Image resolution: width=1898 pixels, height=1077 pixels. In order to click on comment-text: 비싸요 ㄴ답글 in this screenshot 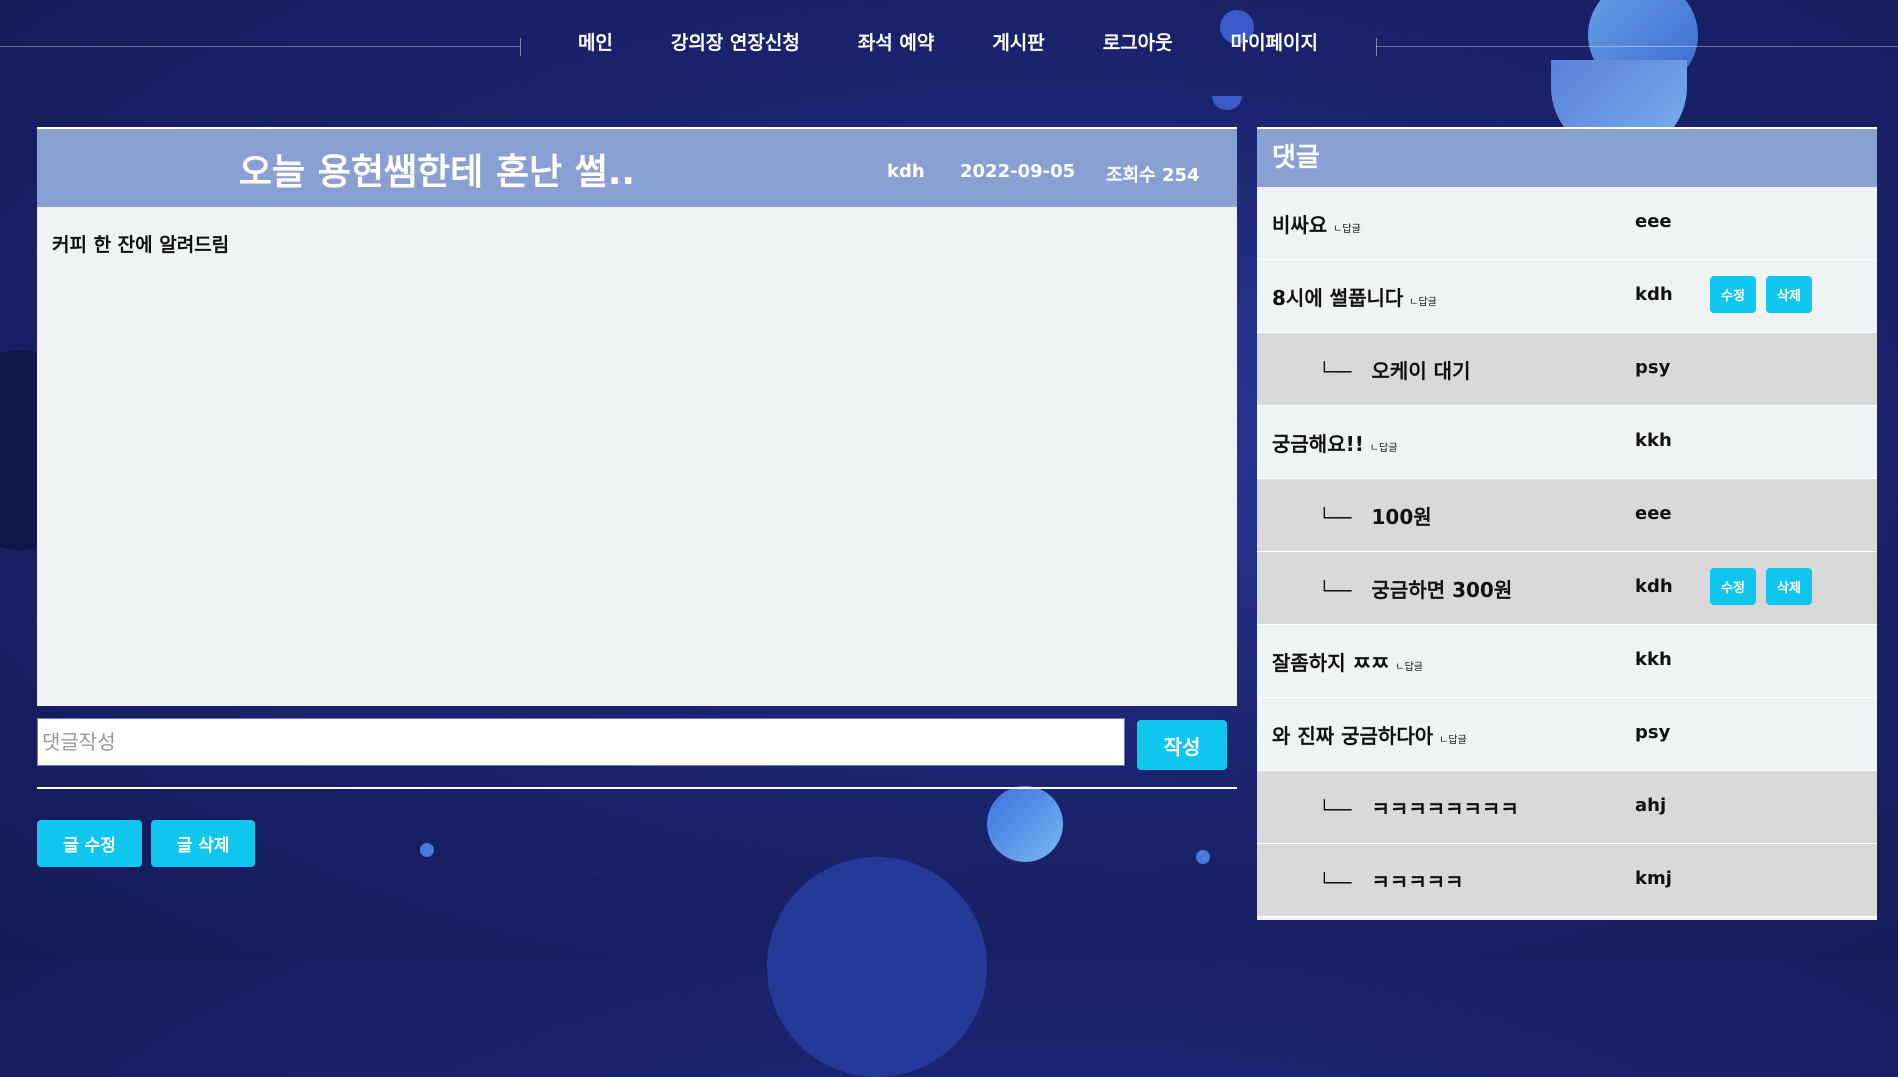, I will do `click(1316, 223)`.